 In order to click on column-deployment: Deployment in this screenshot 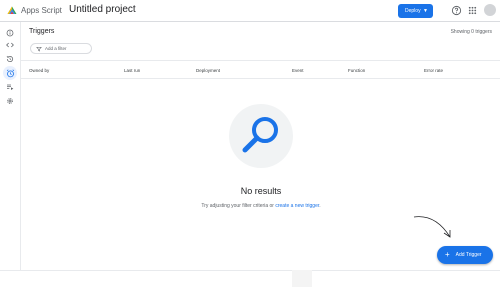, I will do `click(208, 70)`.